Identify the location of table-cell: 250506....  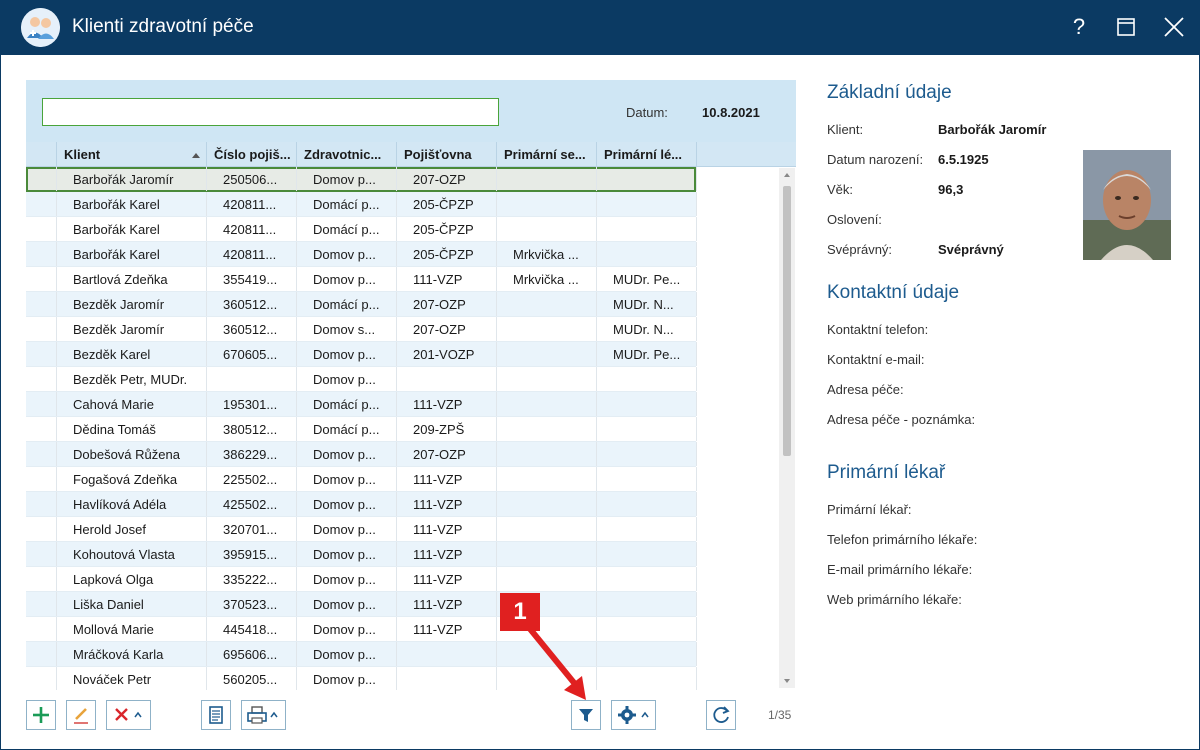
(252, 179).